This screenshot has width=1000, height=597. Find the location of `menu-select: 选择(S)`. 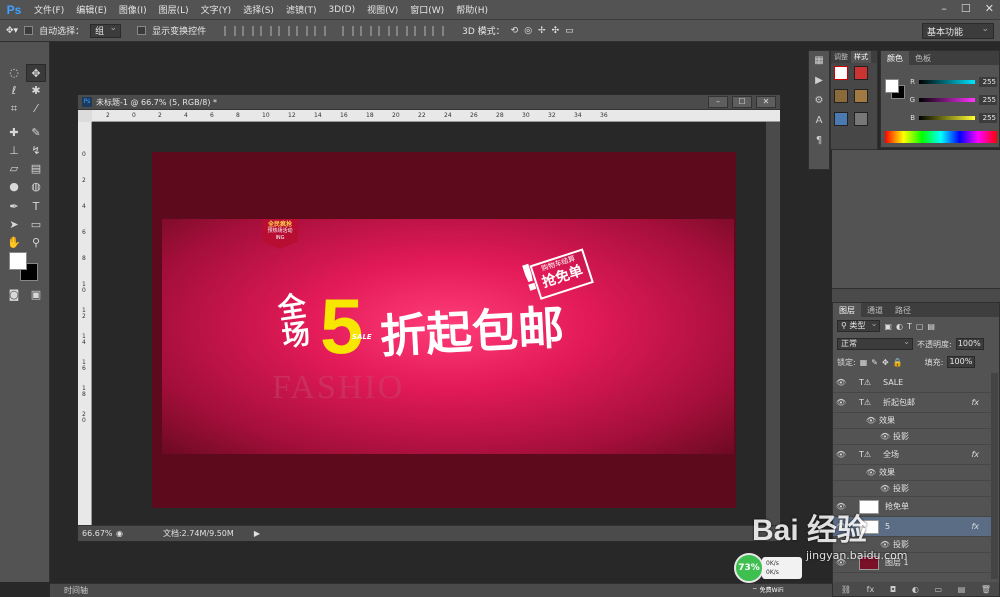

menu-select: 选择(S) is located at coordinates (258, 9).